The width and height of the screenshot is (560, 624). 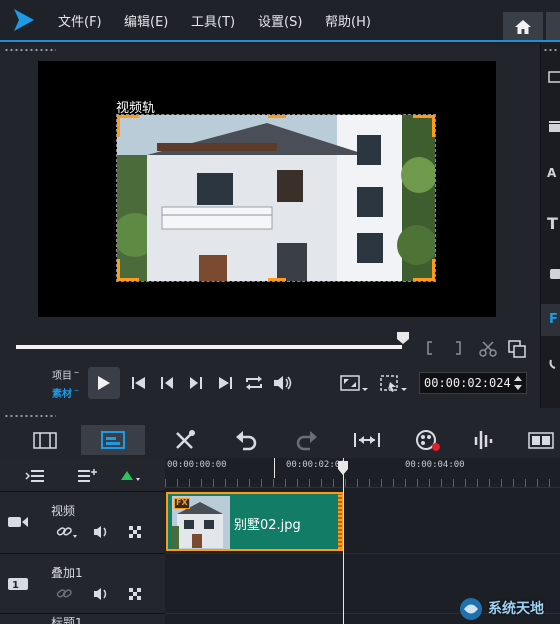 What do you see at coordinates (30, 416) in the screenshot?
I see `timeline-grip` at bounding box center [30, 416].